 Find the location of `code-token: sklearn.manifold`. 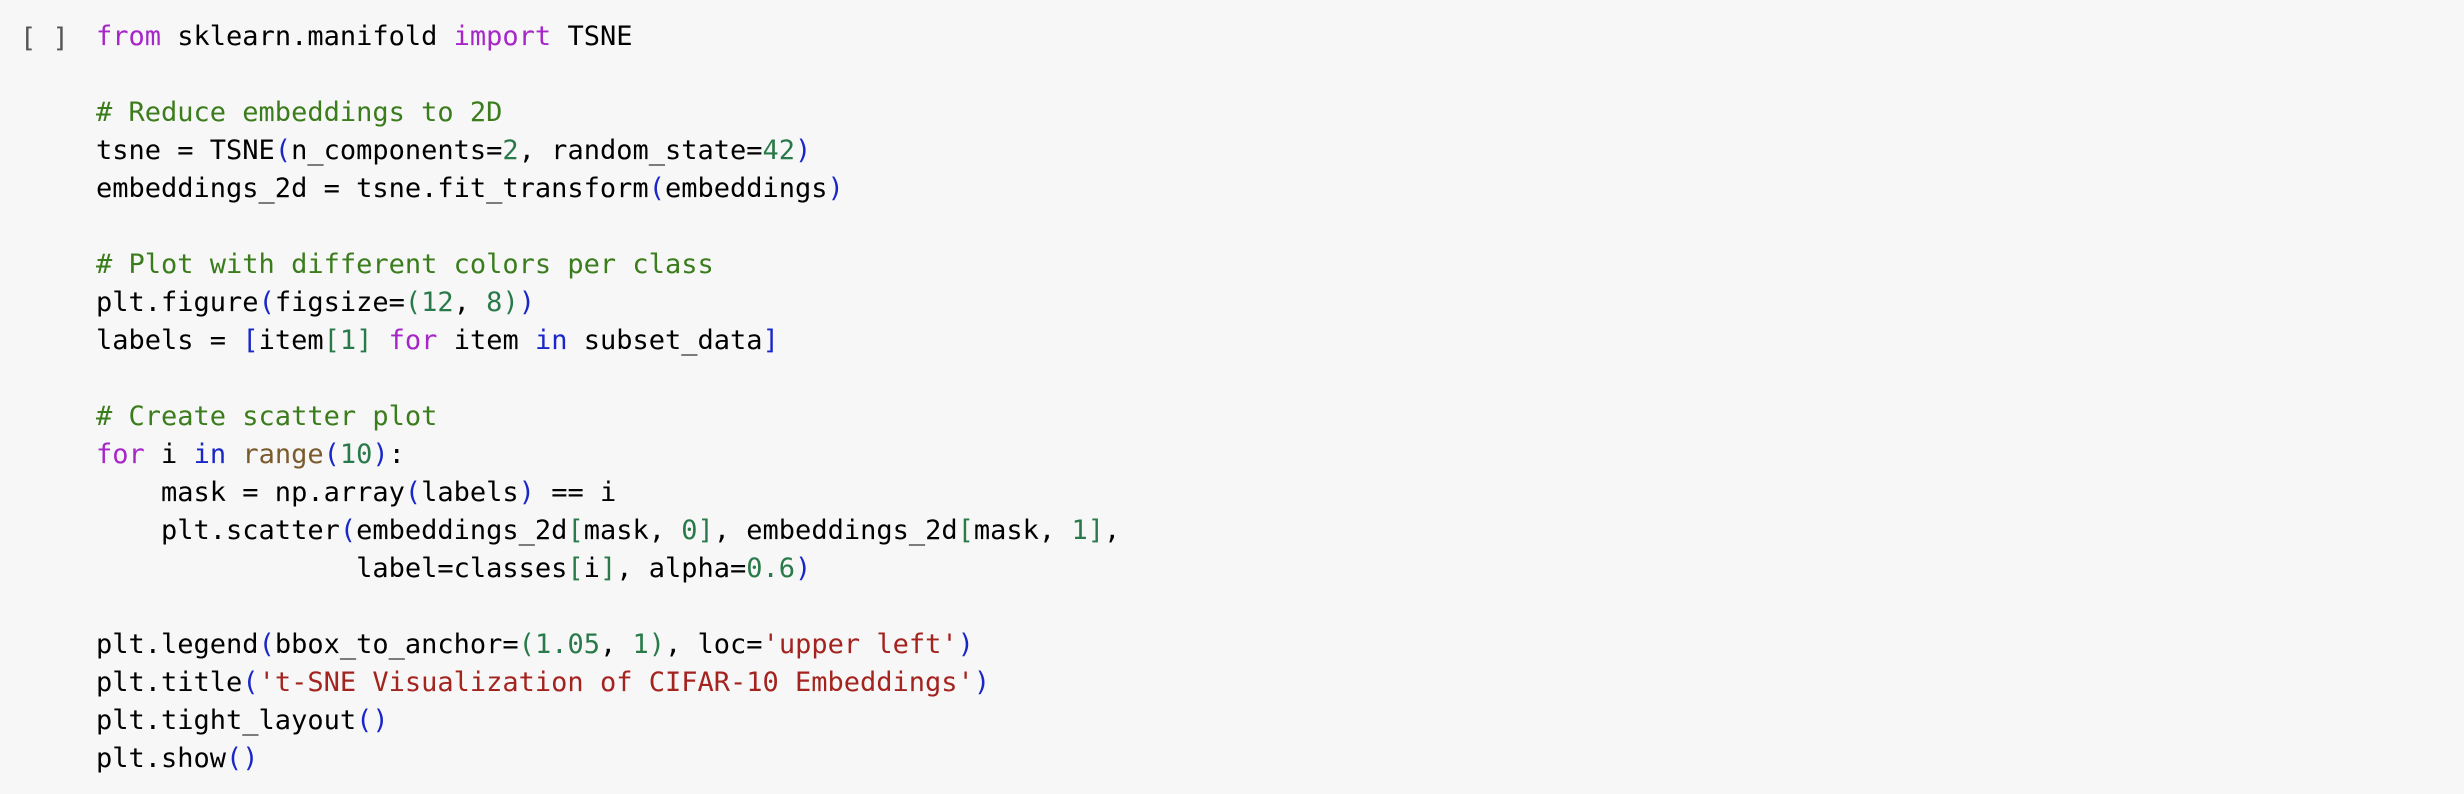

code-token: sklearn.manifold is located at coordinates (307, 36).